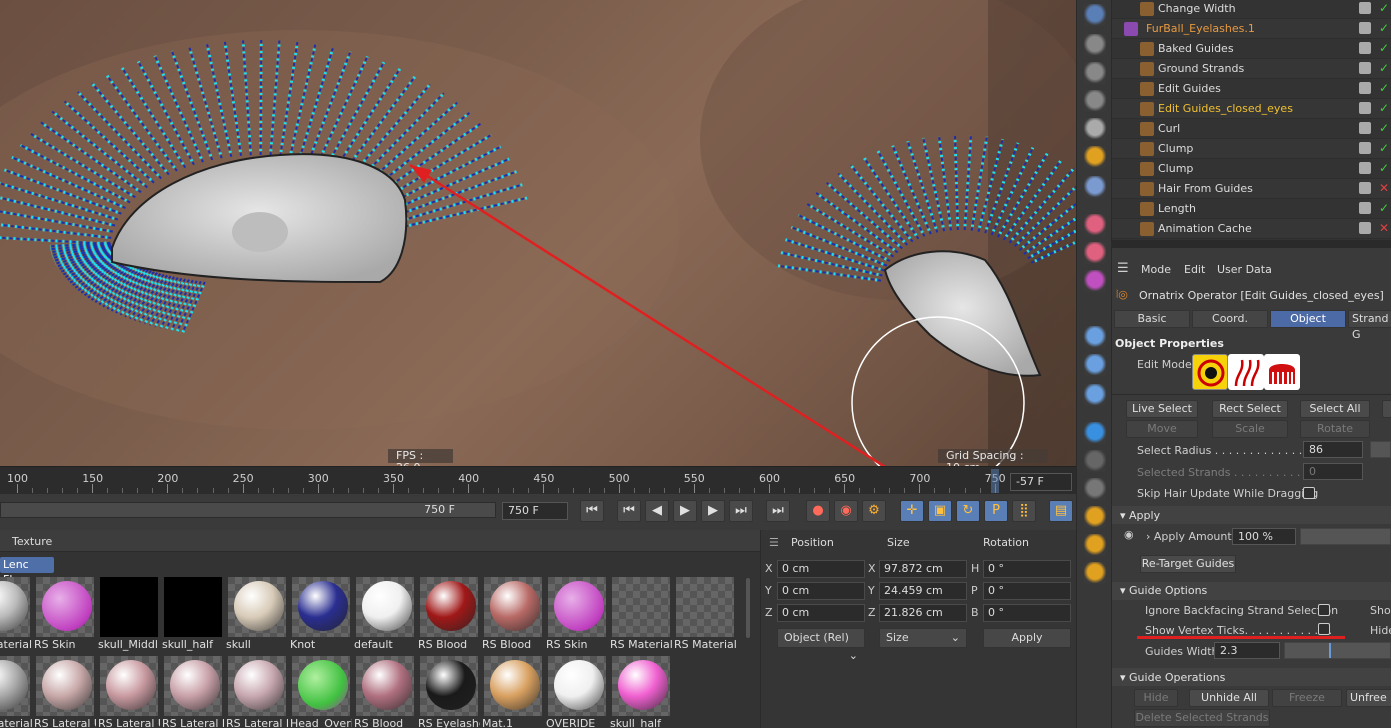 The image size is (1391, 728). What do you see at coordinates (1335, 409) in the screenshot?
I see `select-all-button: Select All` at bounding box center [1335, 409].